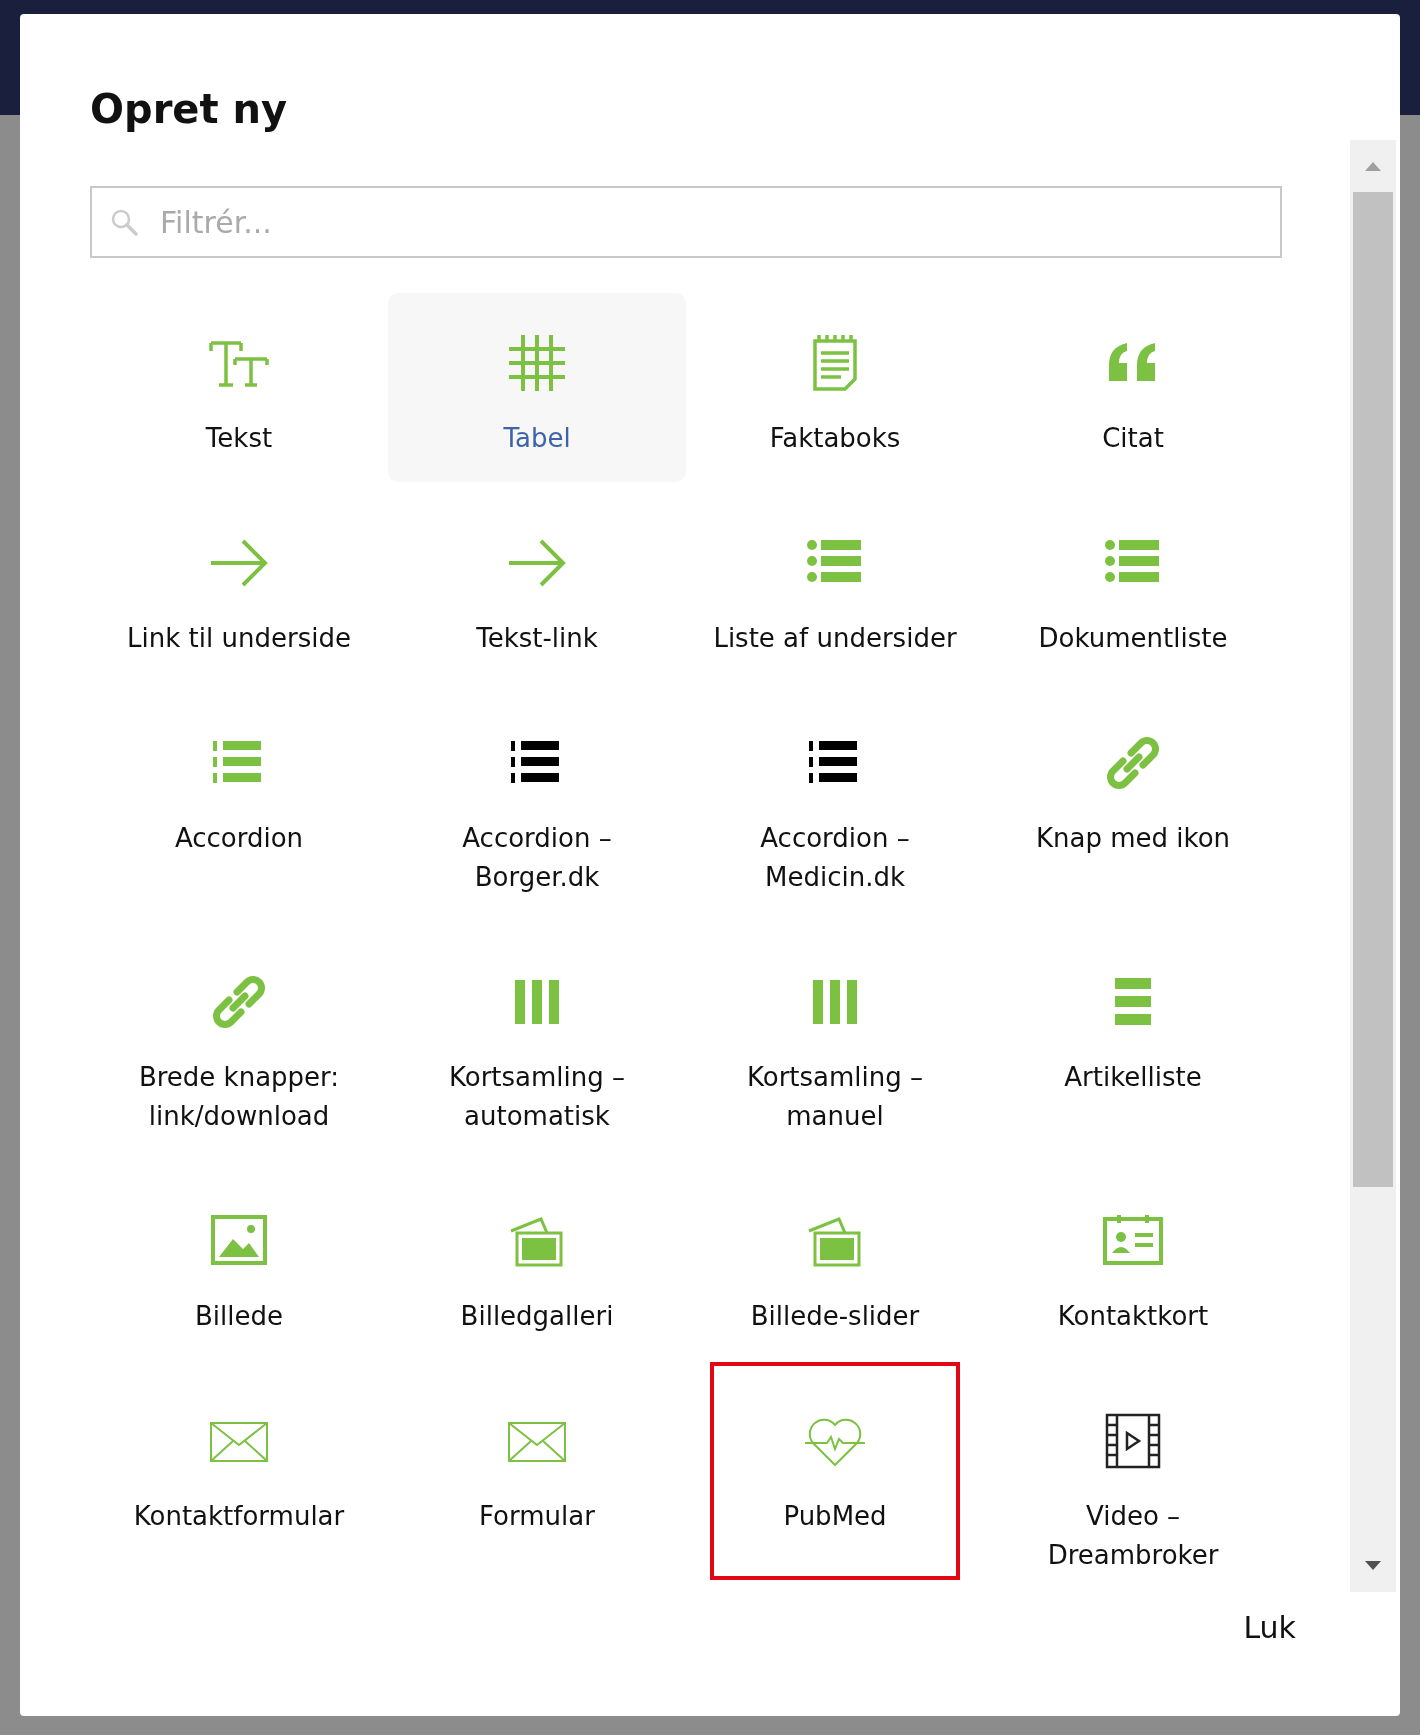 The image size is (1420, 1735). Describe the element at coordinates (537, 1516) in the screenshot. I see `tile-label: Formular` at that location.